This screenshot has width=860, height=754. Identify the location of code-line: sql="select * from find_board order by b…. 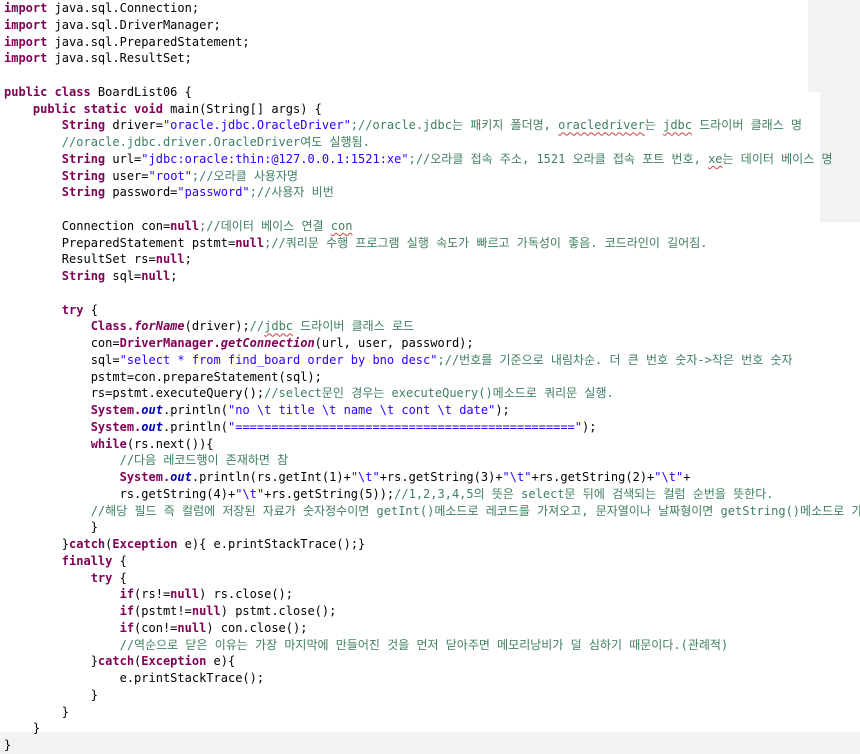
(432, 360).